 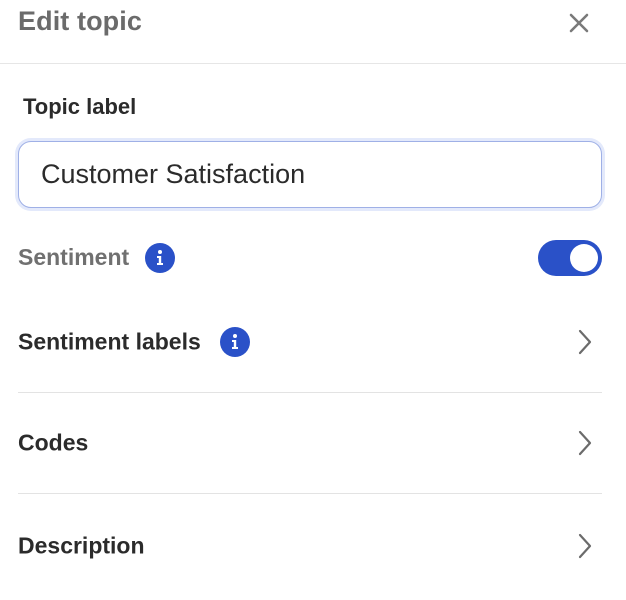 I want to click on sentiment-labels-label: Sentiment labels, so click(x=109, y=341).